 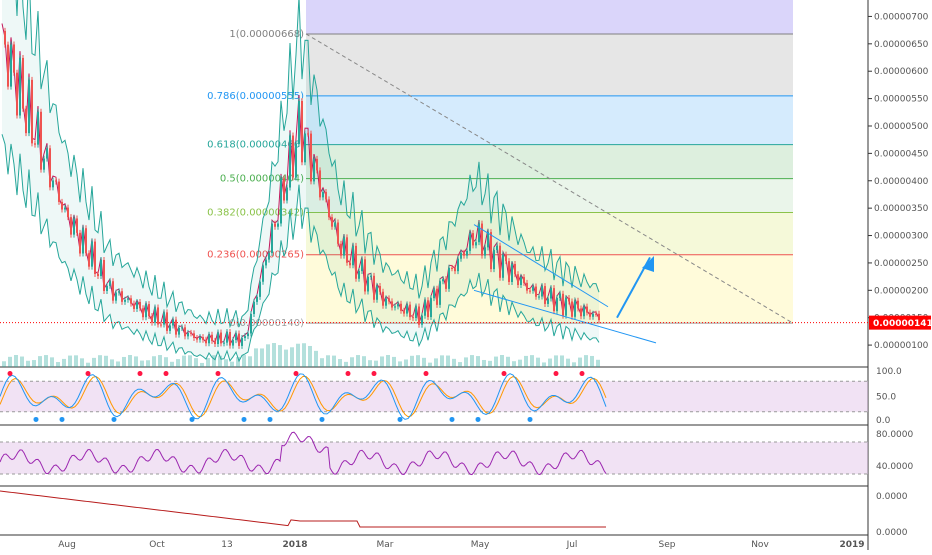 I want to click on y-tick-label: 0.00000200, so click(x=901, y=291).